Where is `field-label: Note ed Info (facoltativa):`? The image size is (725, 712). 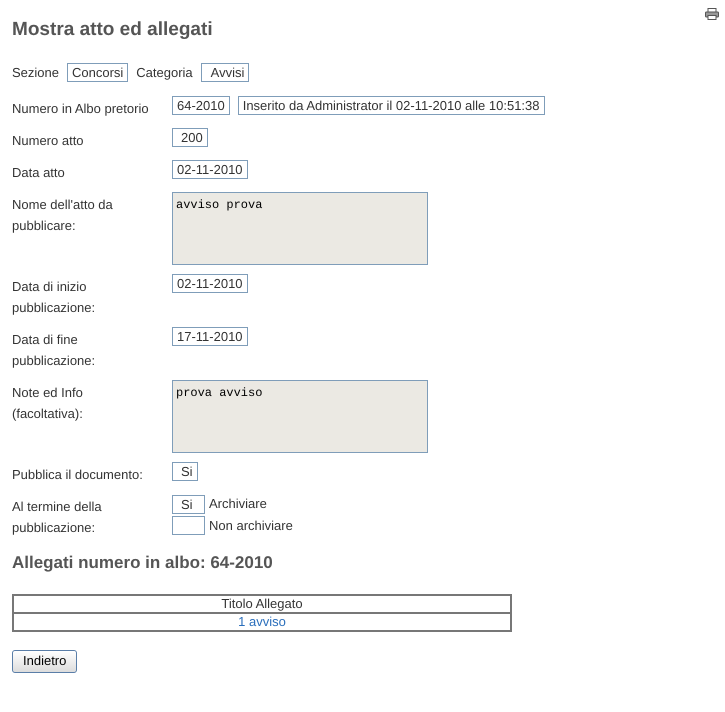 field-label: Note ed Info (facoltativa): is located at coordinates (48, 403).